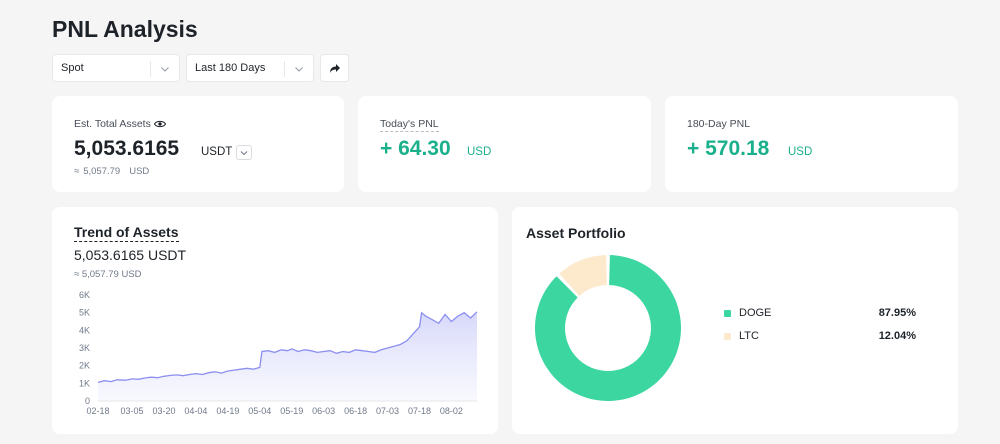 The height and width of the screenshot is (444, 1000). I want to click on total-assets-label: Est. Total Assets, so click(112, 124).